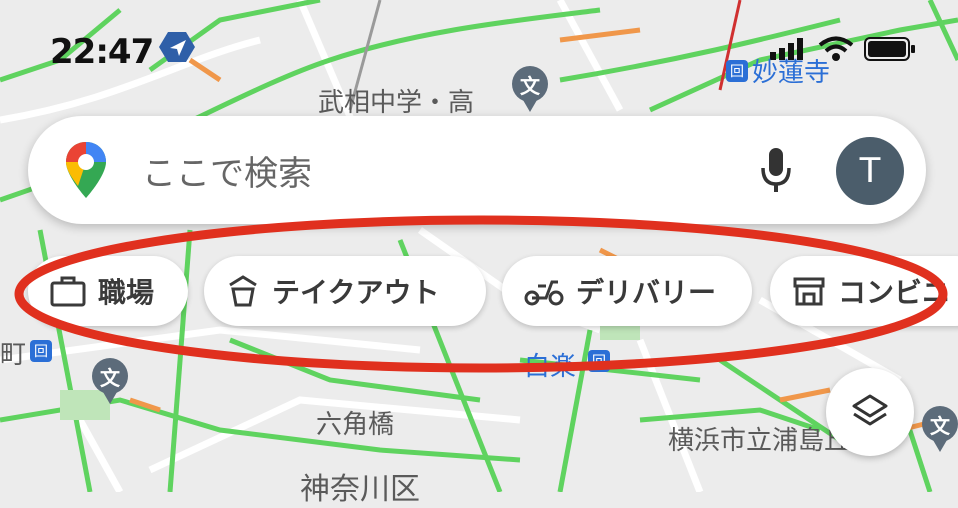 This screenshot has width=958, height=508. I want to click on chip-takeout: テイクアウト, so click(345, 291).